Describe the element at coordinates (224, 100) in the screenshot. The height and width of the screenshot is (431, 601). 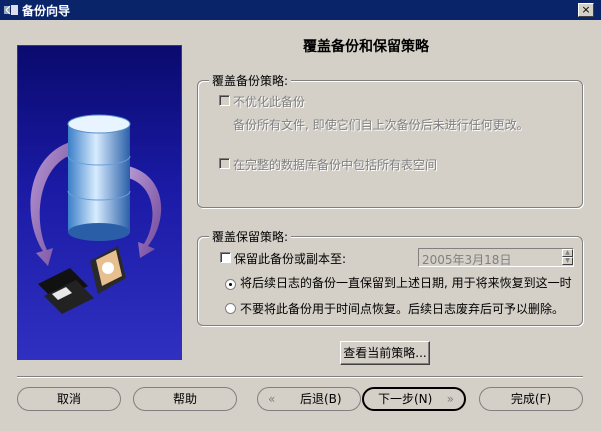
I see `no-optimize-checkbox` at that location.